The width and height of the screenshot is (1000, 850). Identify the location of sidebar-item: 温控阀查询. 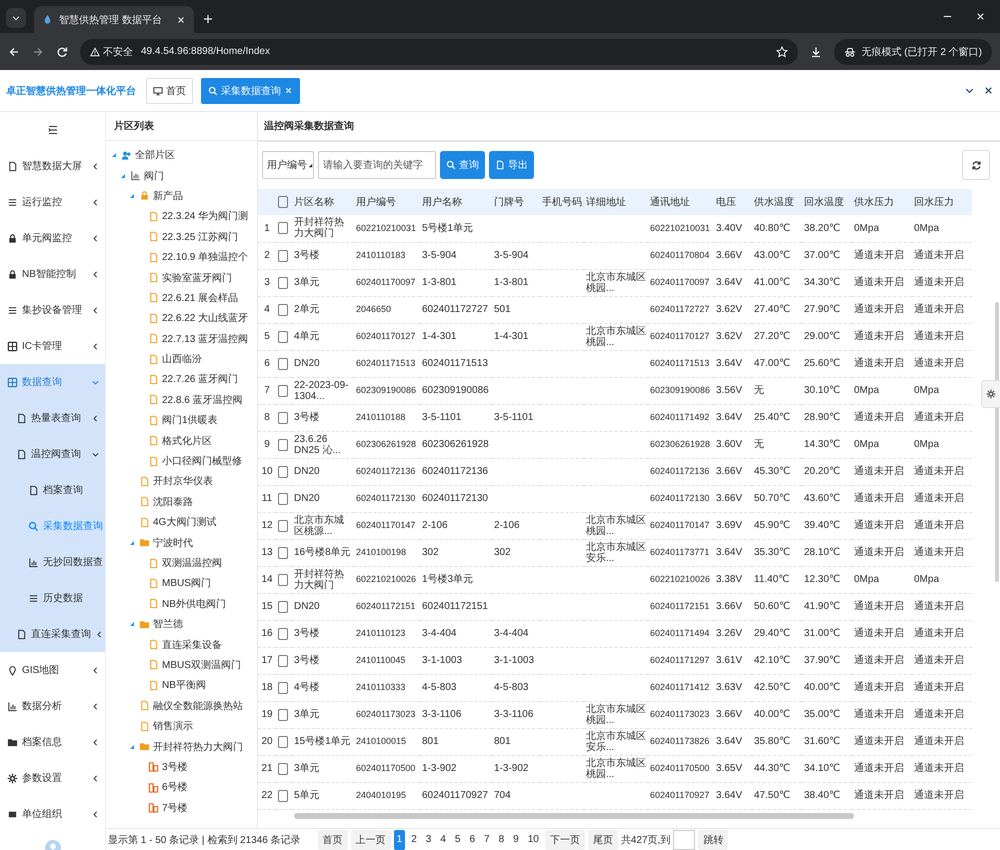
(52, 454).